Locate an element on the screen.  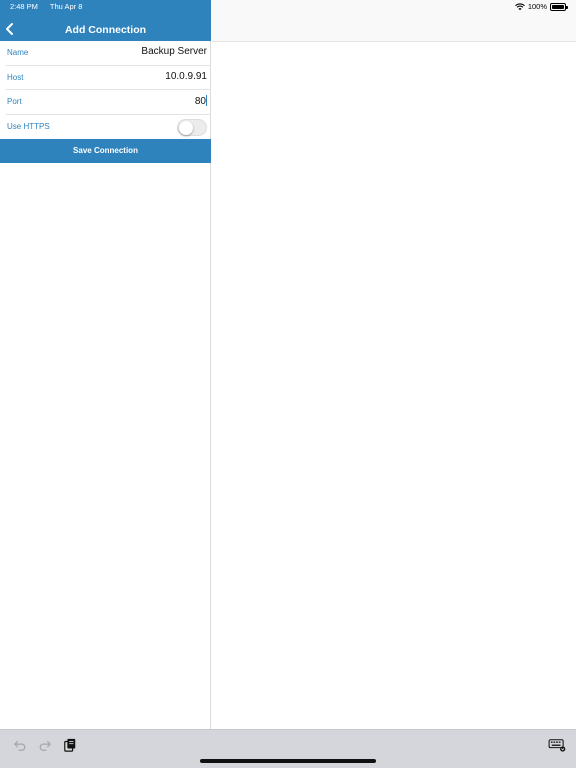
toggle-knob is located at coordinates (186, 127).